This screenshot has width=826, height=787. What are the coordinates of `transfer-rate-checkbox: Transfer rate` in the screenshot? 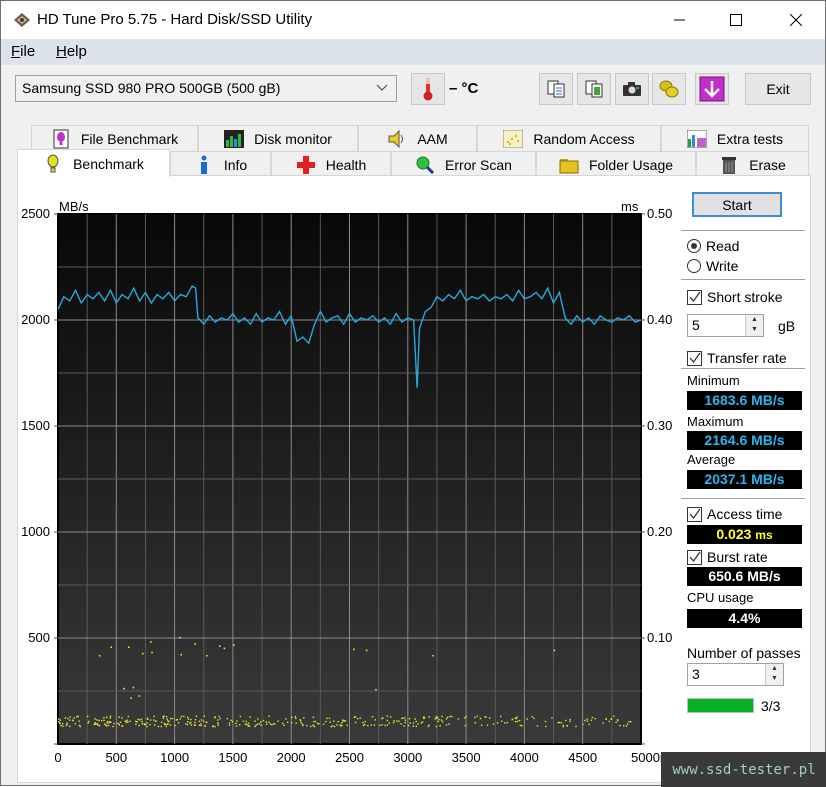 It's located at (737, 358).